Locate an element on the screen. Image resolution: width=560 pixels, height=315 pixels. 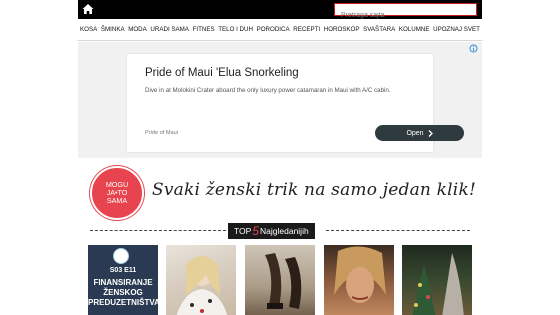
nav-item-sminka: ŠMINKA is located at coordinates (113, 29).